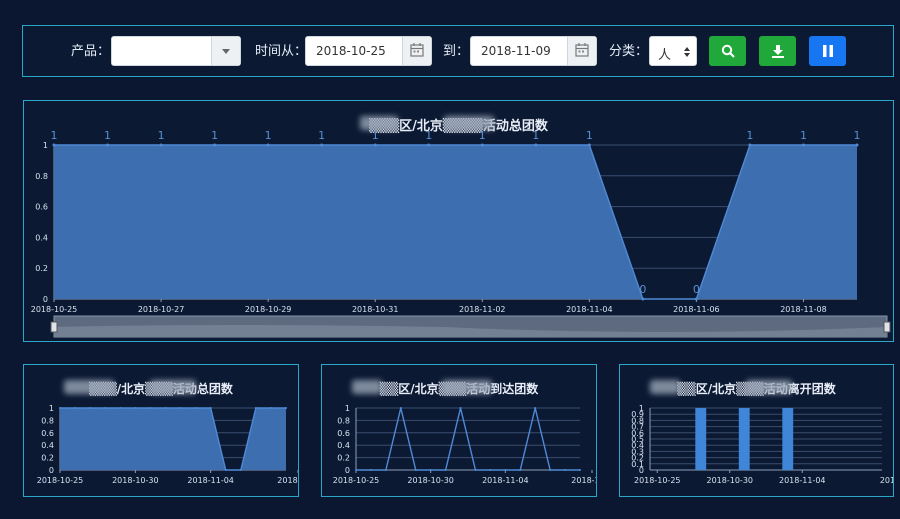 The width and height of the screenshot is (900, 519). I want to click on from-date-value: 2018-10-25, so click(351, 51).